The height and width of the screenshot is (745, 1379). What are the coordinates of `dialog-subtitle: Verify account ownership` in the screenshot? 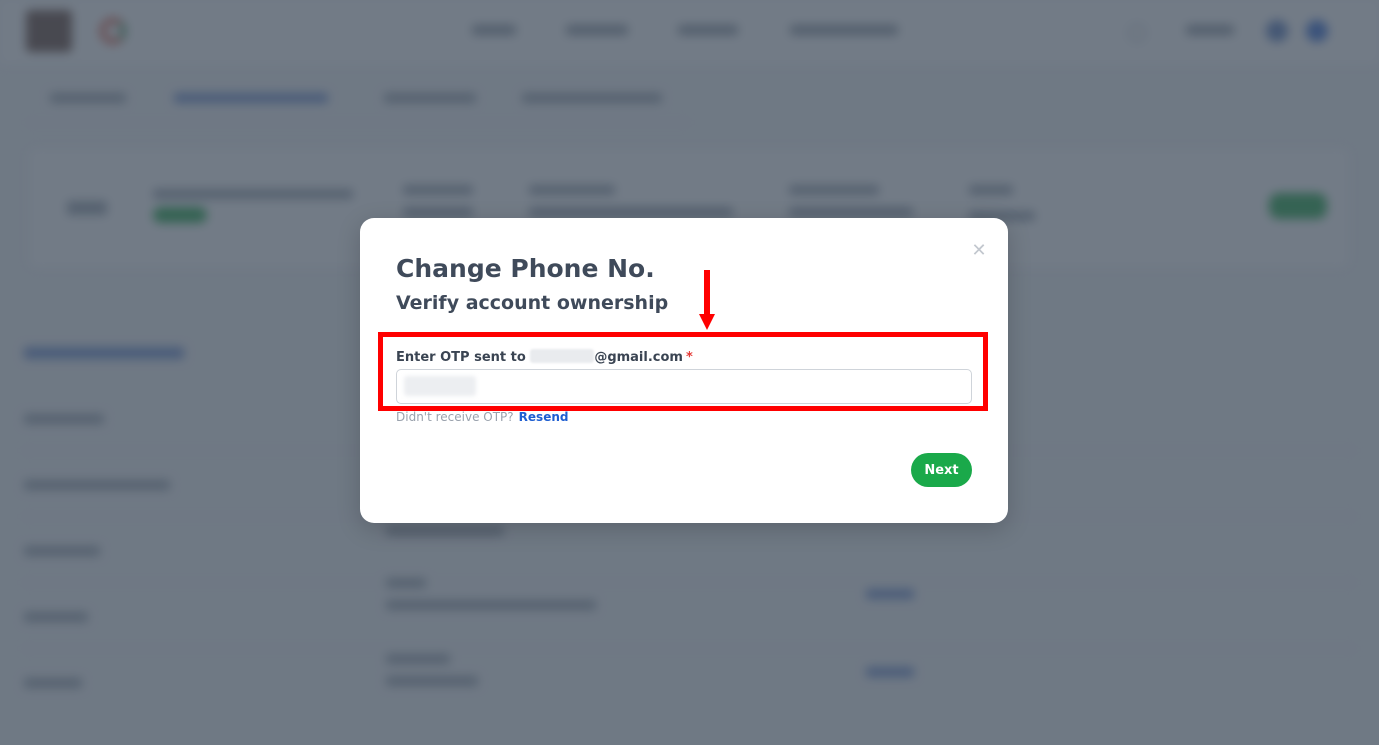 It's located at (532, 303).